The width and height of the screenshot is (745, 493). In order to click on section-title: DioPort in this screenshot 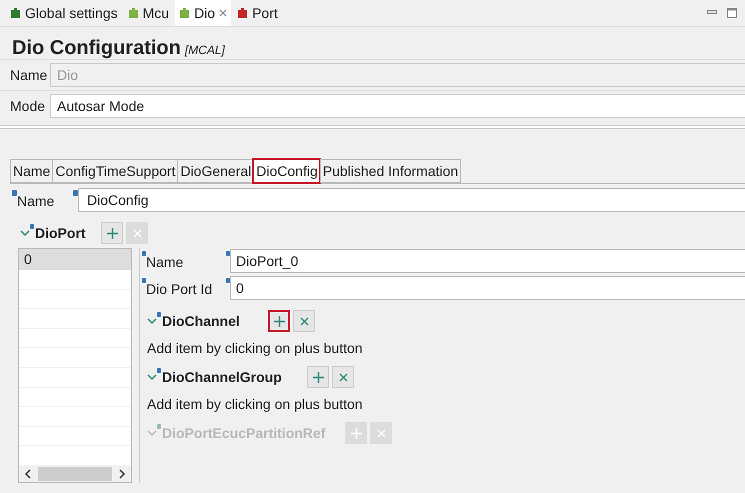, I will do `click(61, 233)`.